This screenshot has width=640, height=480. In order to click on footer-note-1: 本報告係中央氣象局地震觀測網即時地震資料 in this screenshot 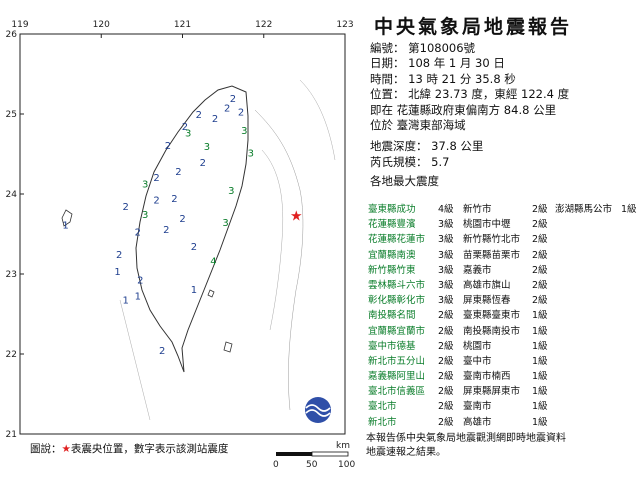, I will do `click(466, 438)`.